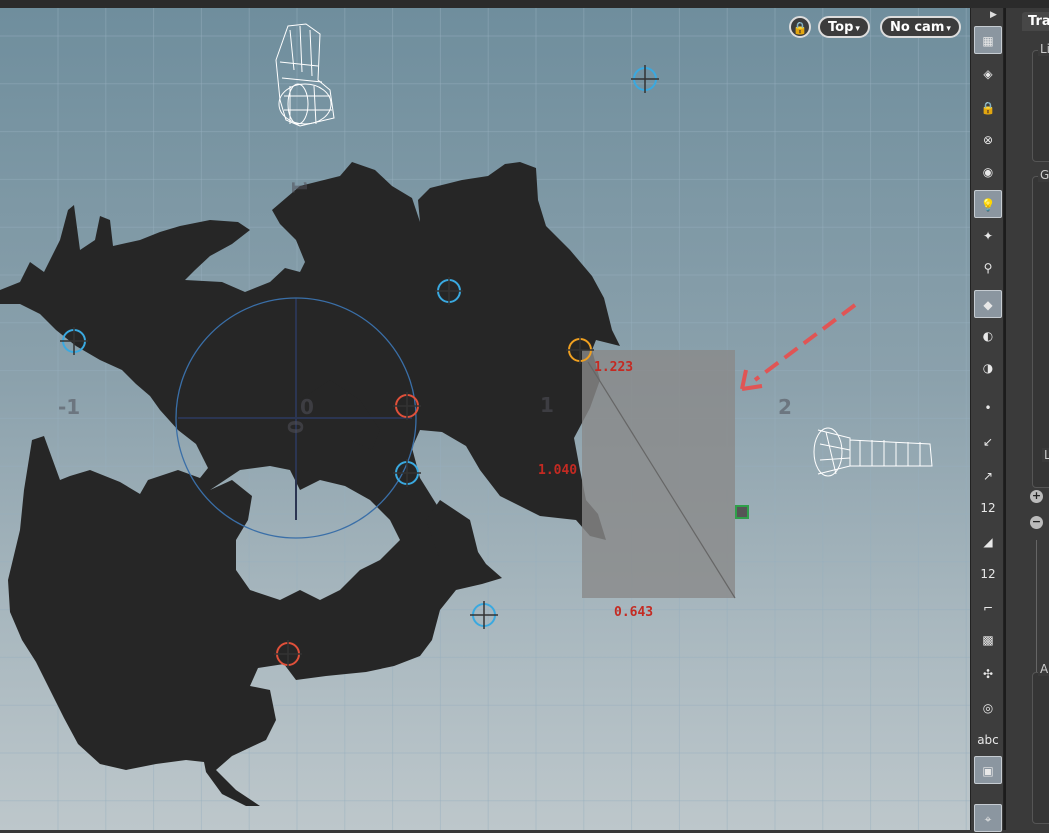  I want to click on shadow-light-icon: ⚲, so click(988, 268).